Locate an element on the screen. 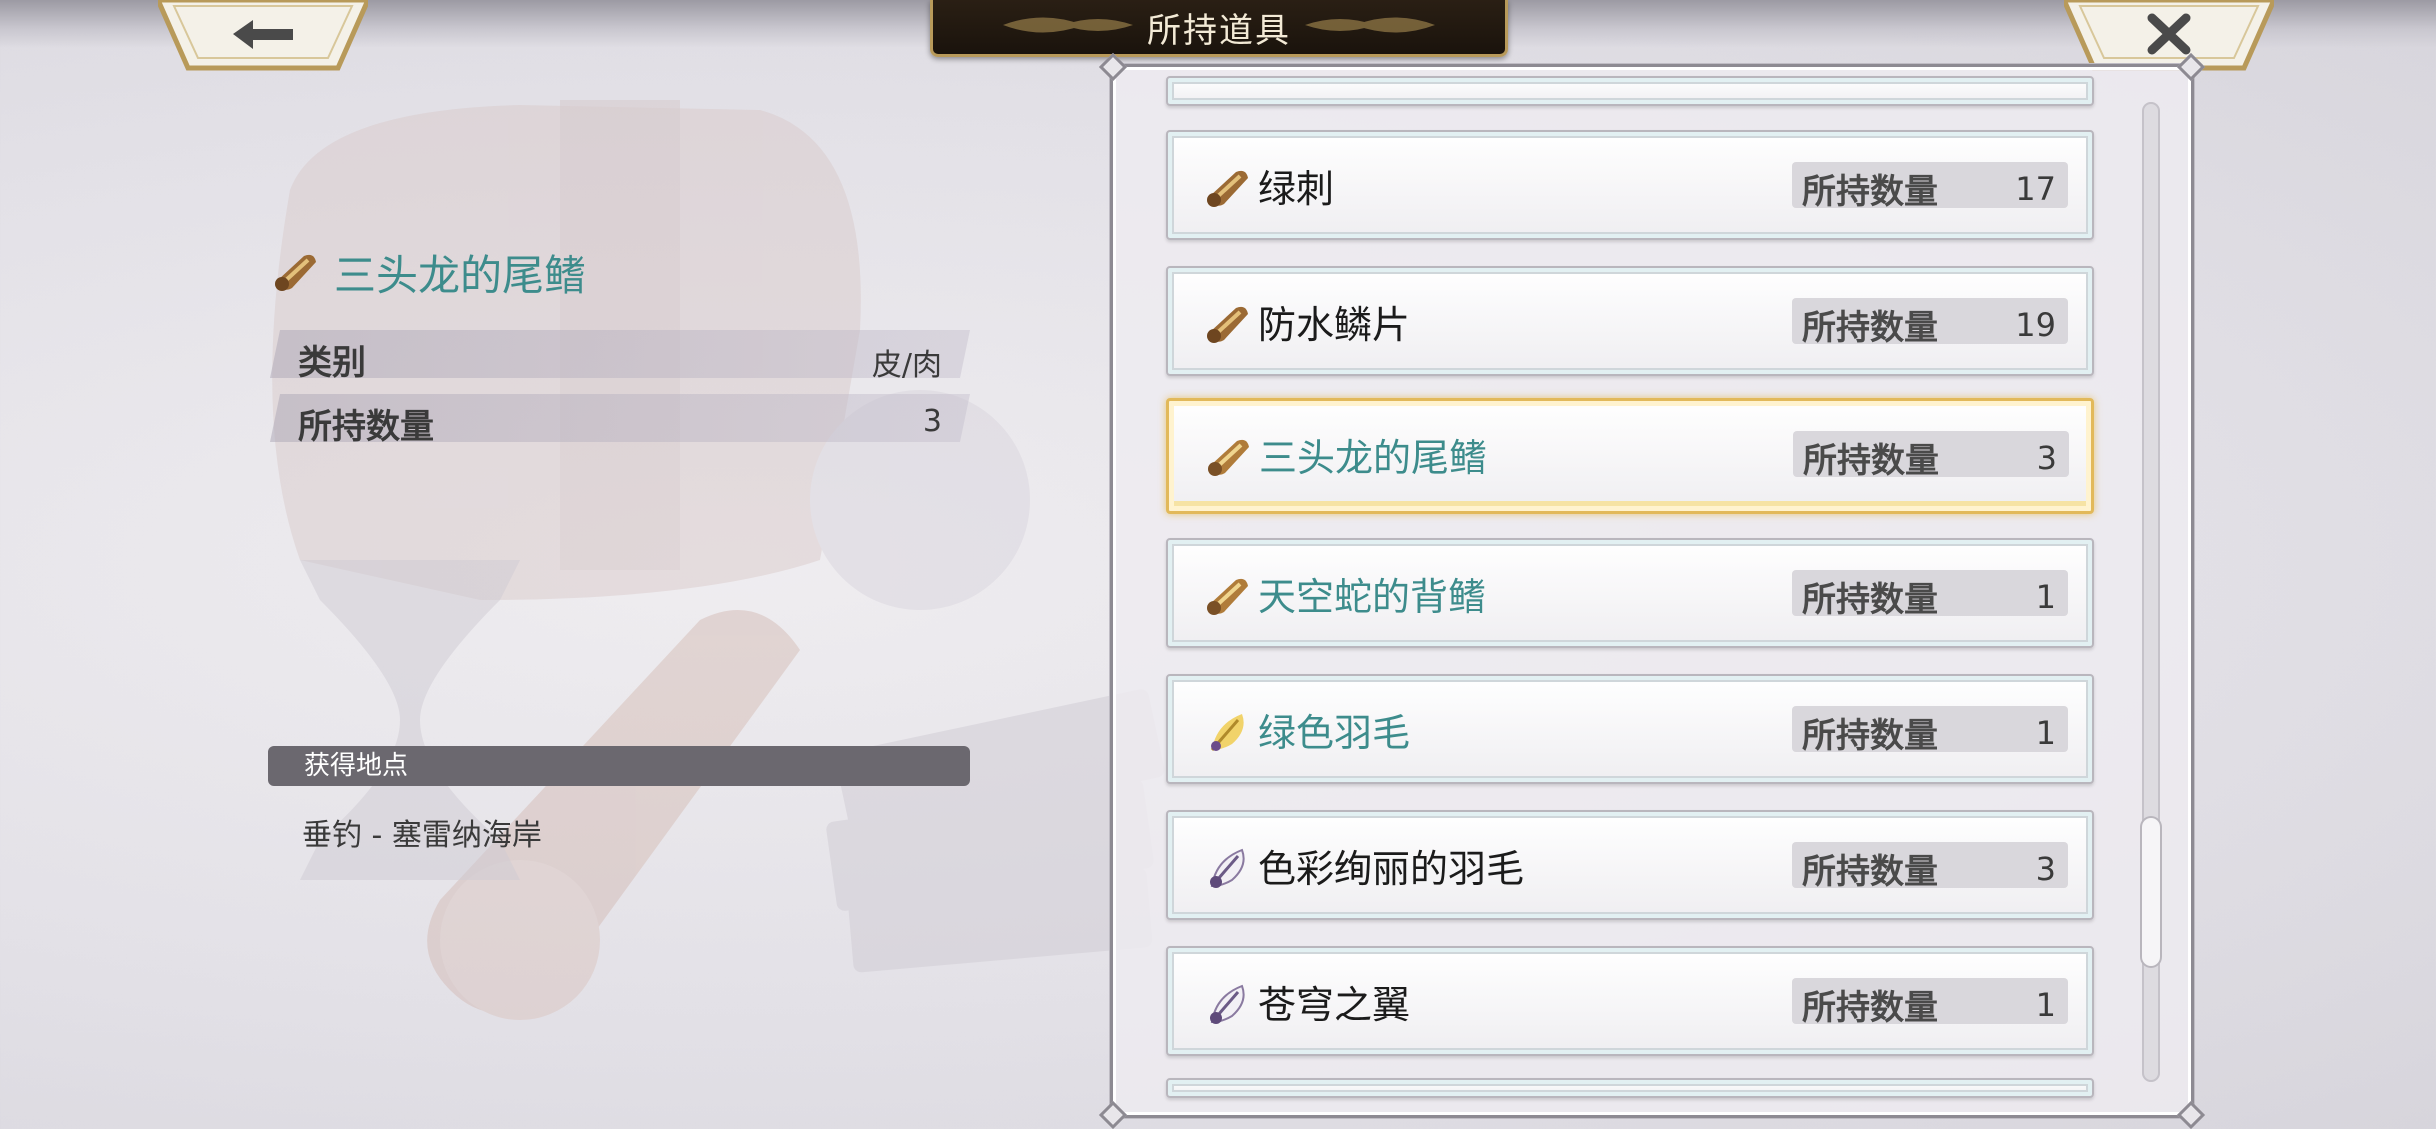 This screenshot has height=1129, width=2436. item-name: 绿刺 is located at coordinates (1296, 189).